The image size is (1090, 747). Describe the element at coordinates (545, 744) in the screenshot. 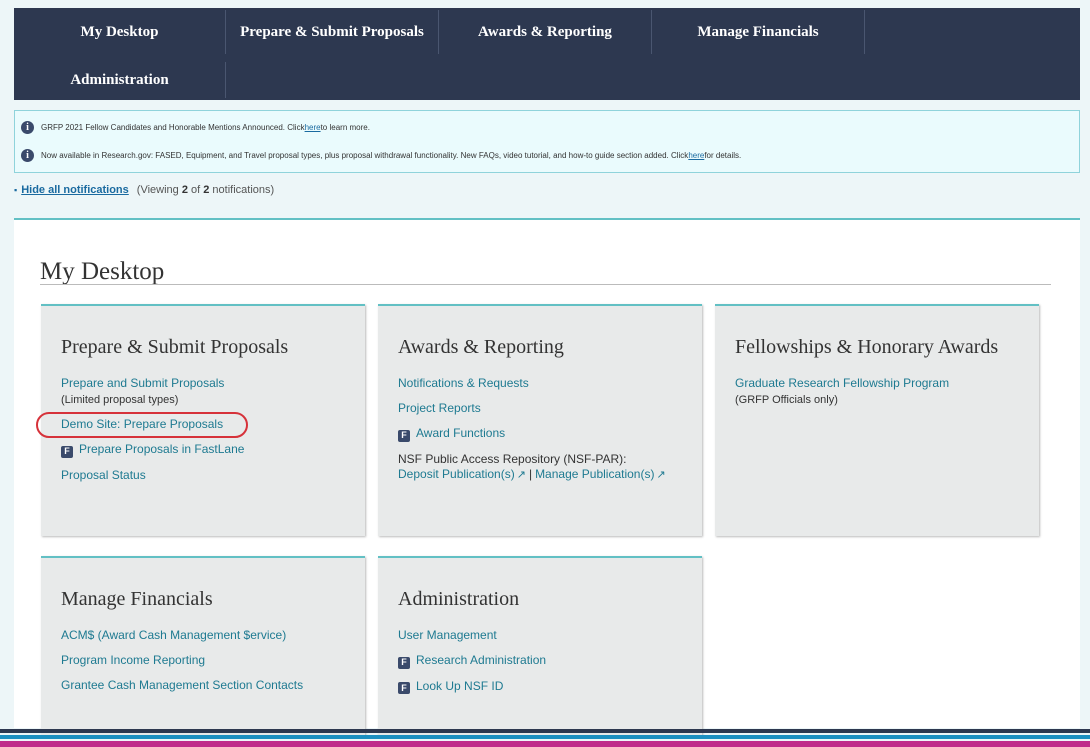

I see `footer-band-magenta` at that location.